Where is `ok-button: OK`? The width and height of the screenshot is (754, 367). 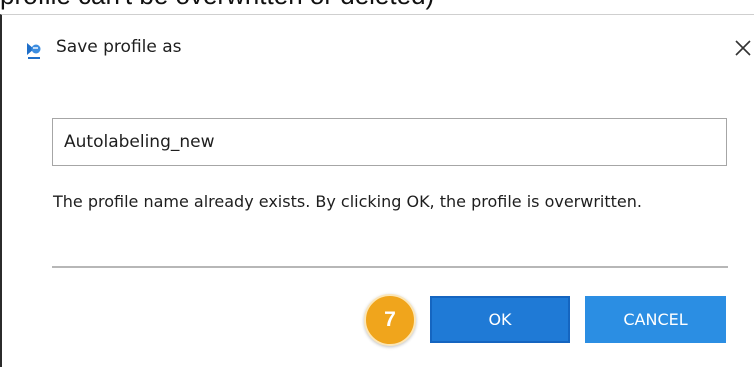
ok-button: OK is located at coordinates (500, 319).